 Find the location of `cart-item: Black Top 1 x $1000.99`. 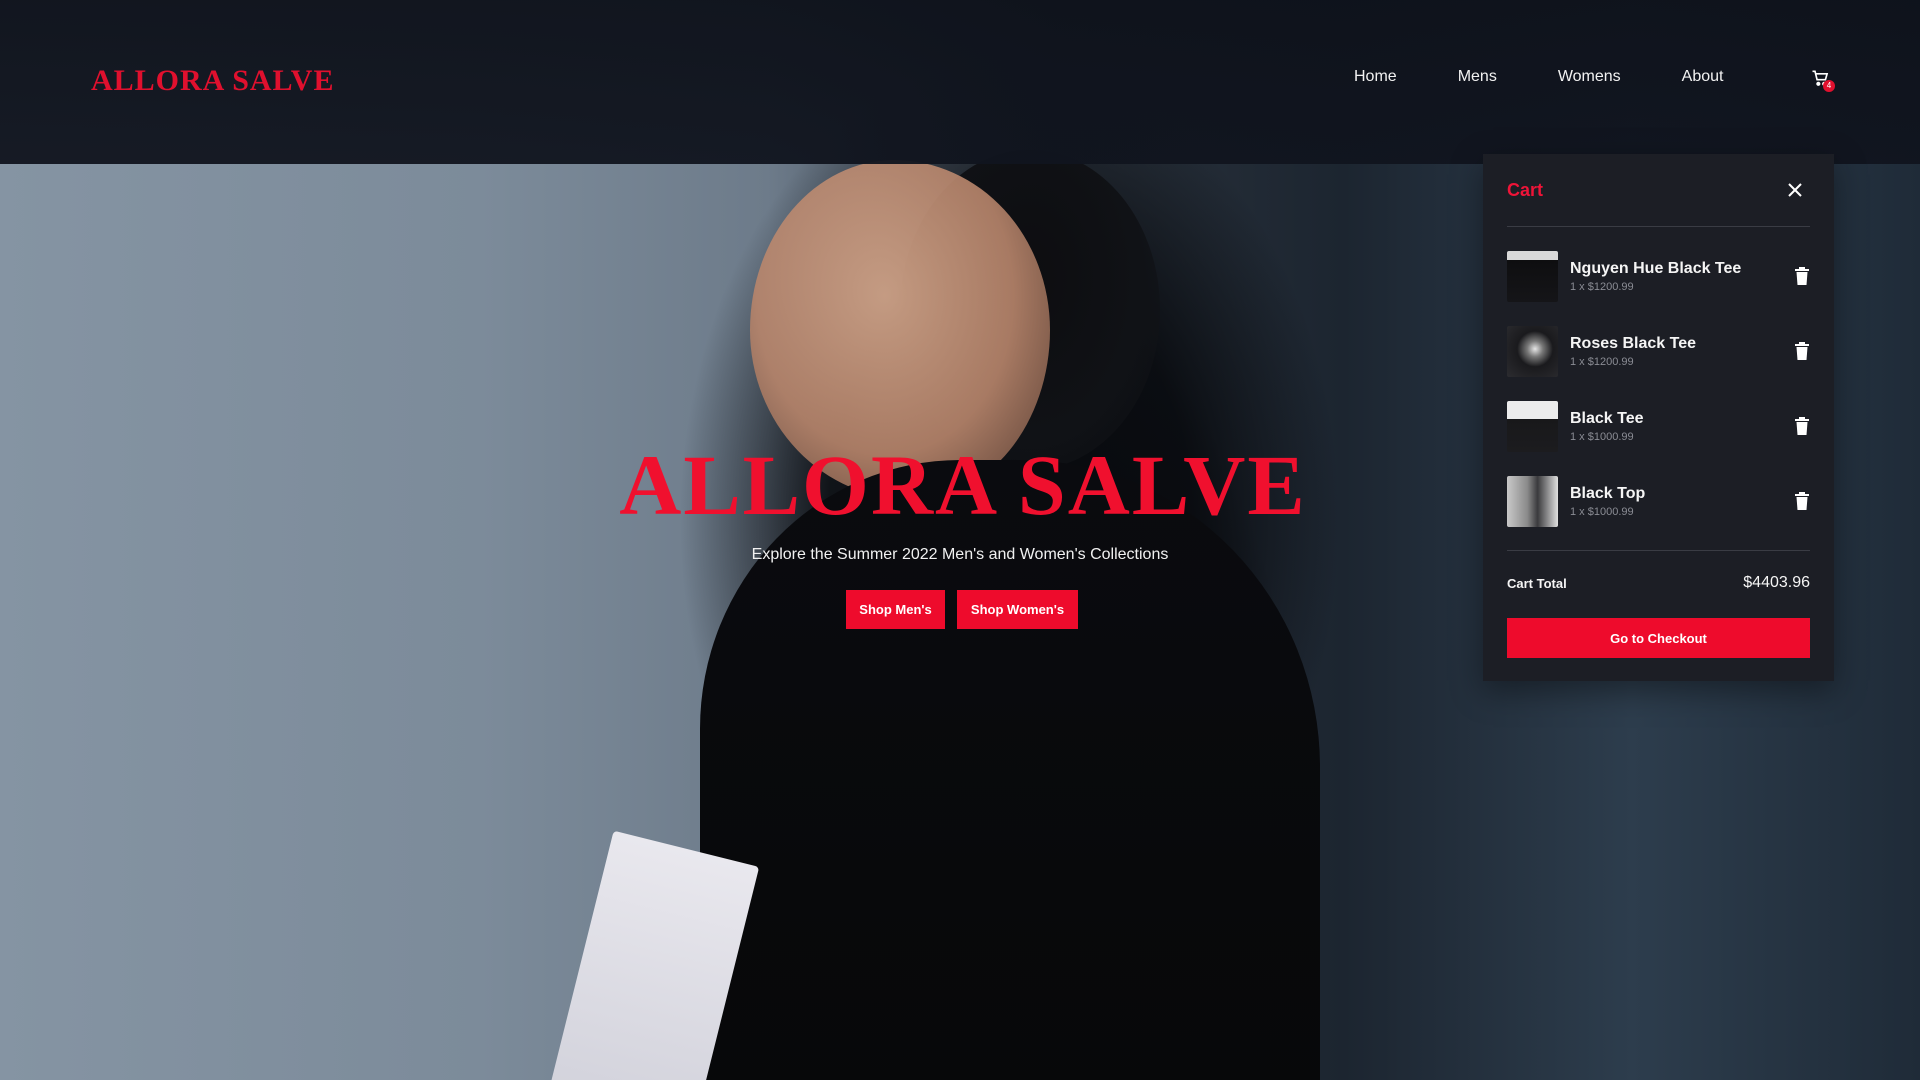

cart-item: Black Top 1 x $1000.99 is located at coordinates (1658, 502).